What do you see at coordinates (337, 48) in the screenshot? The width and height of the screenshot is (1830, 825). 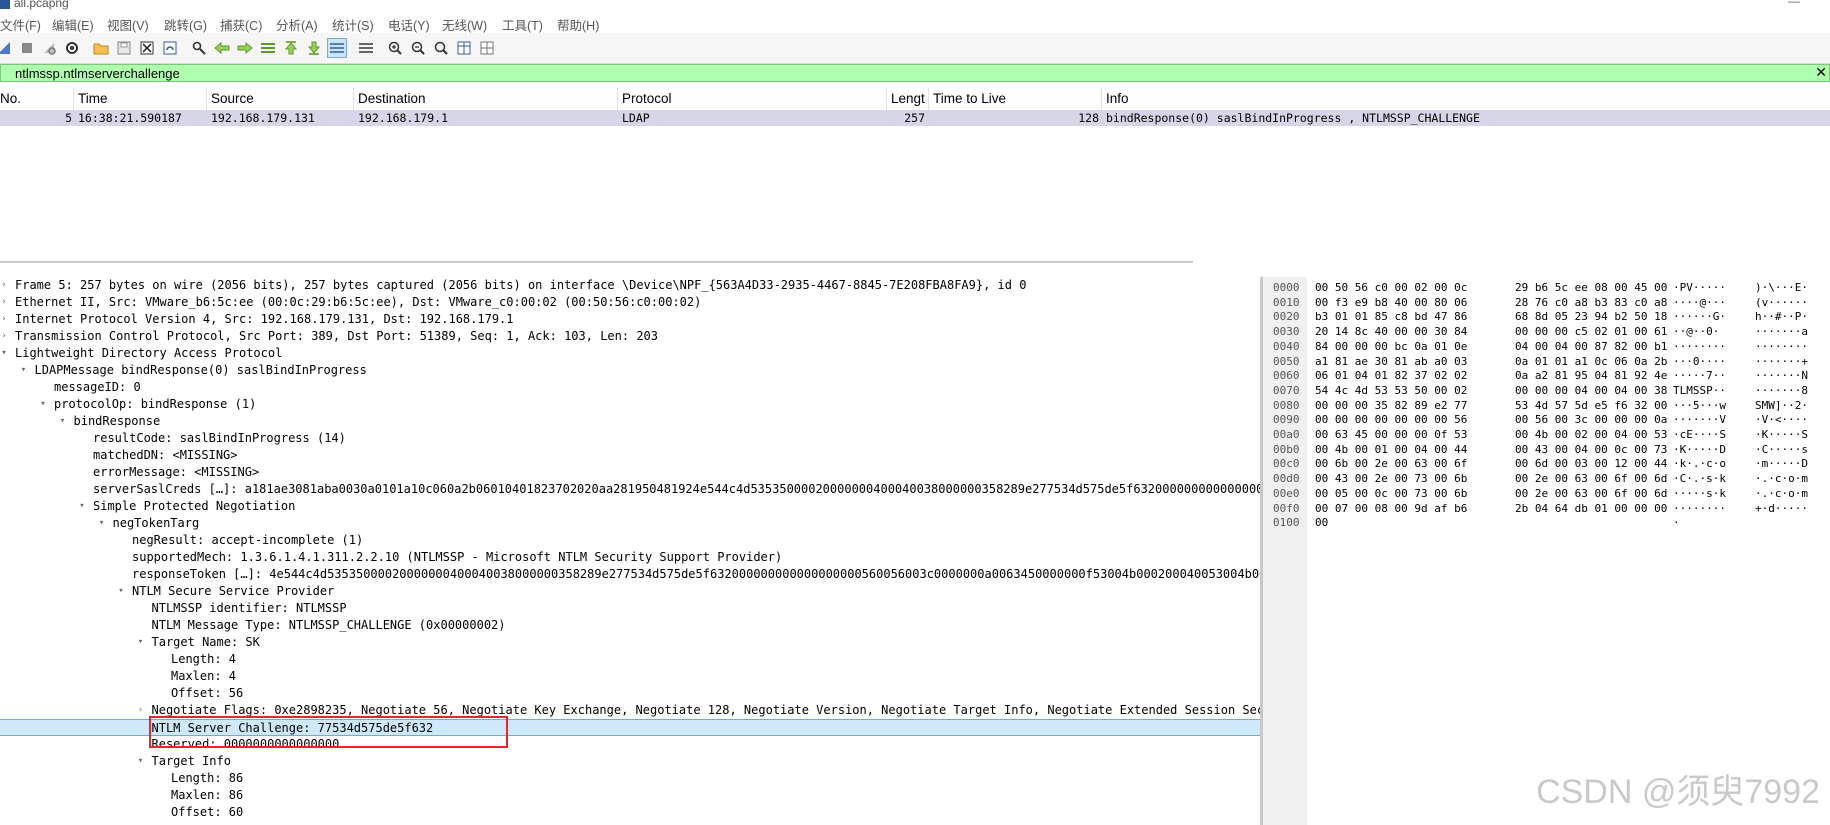 I see `autoscroll-icon` at bounding box center [337, 48].